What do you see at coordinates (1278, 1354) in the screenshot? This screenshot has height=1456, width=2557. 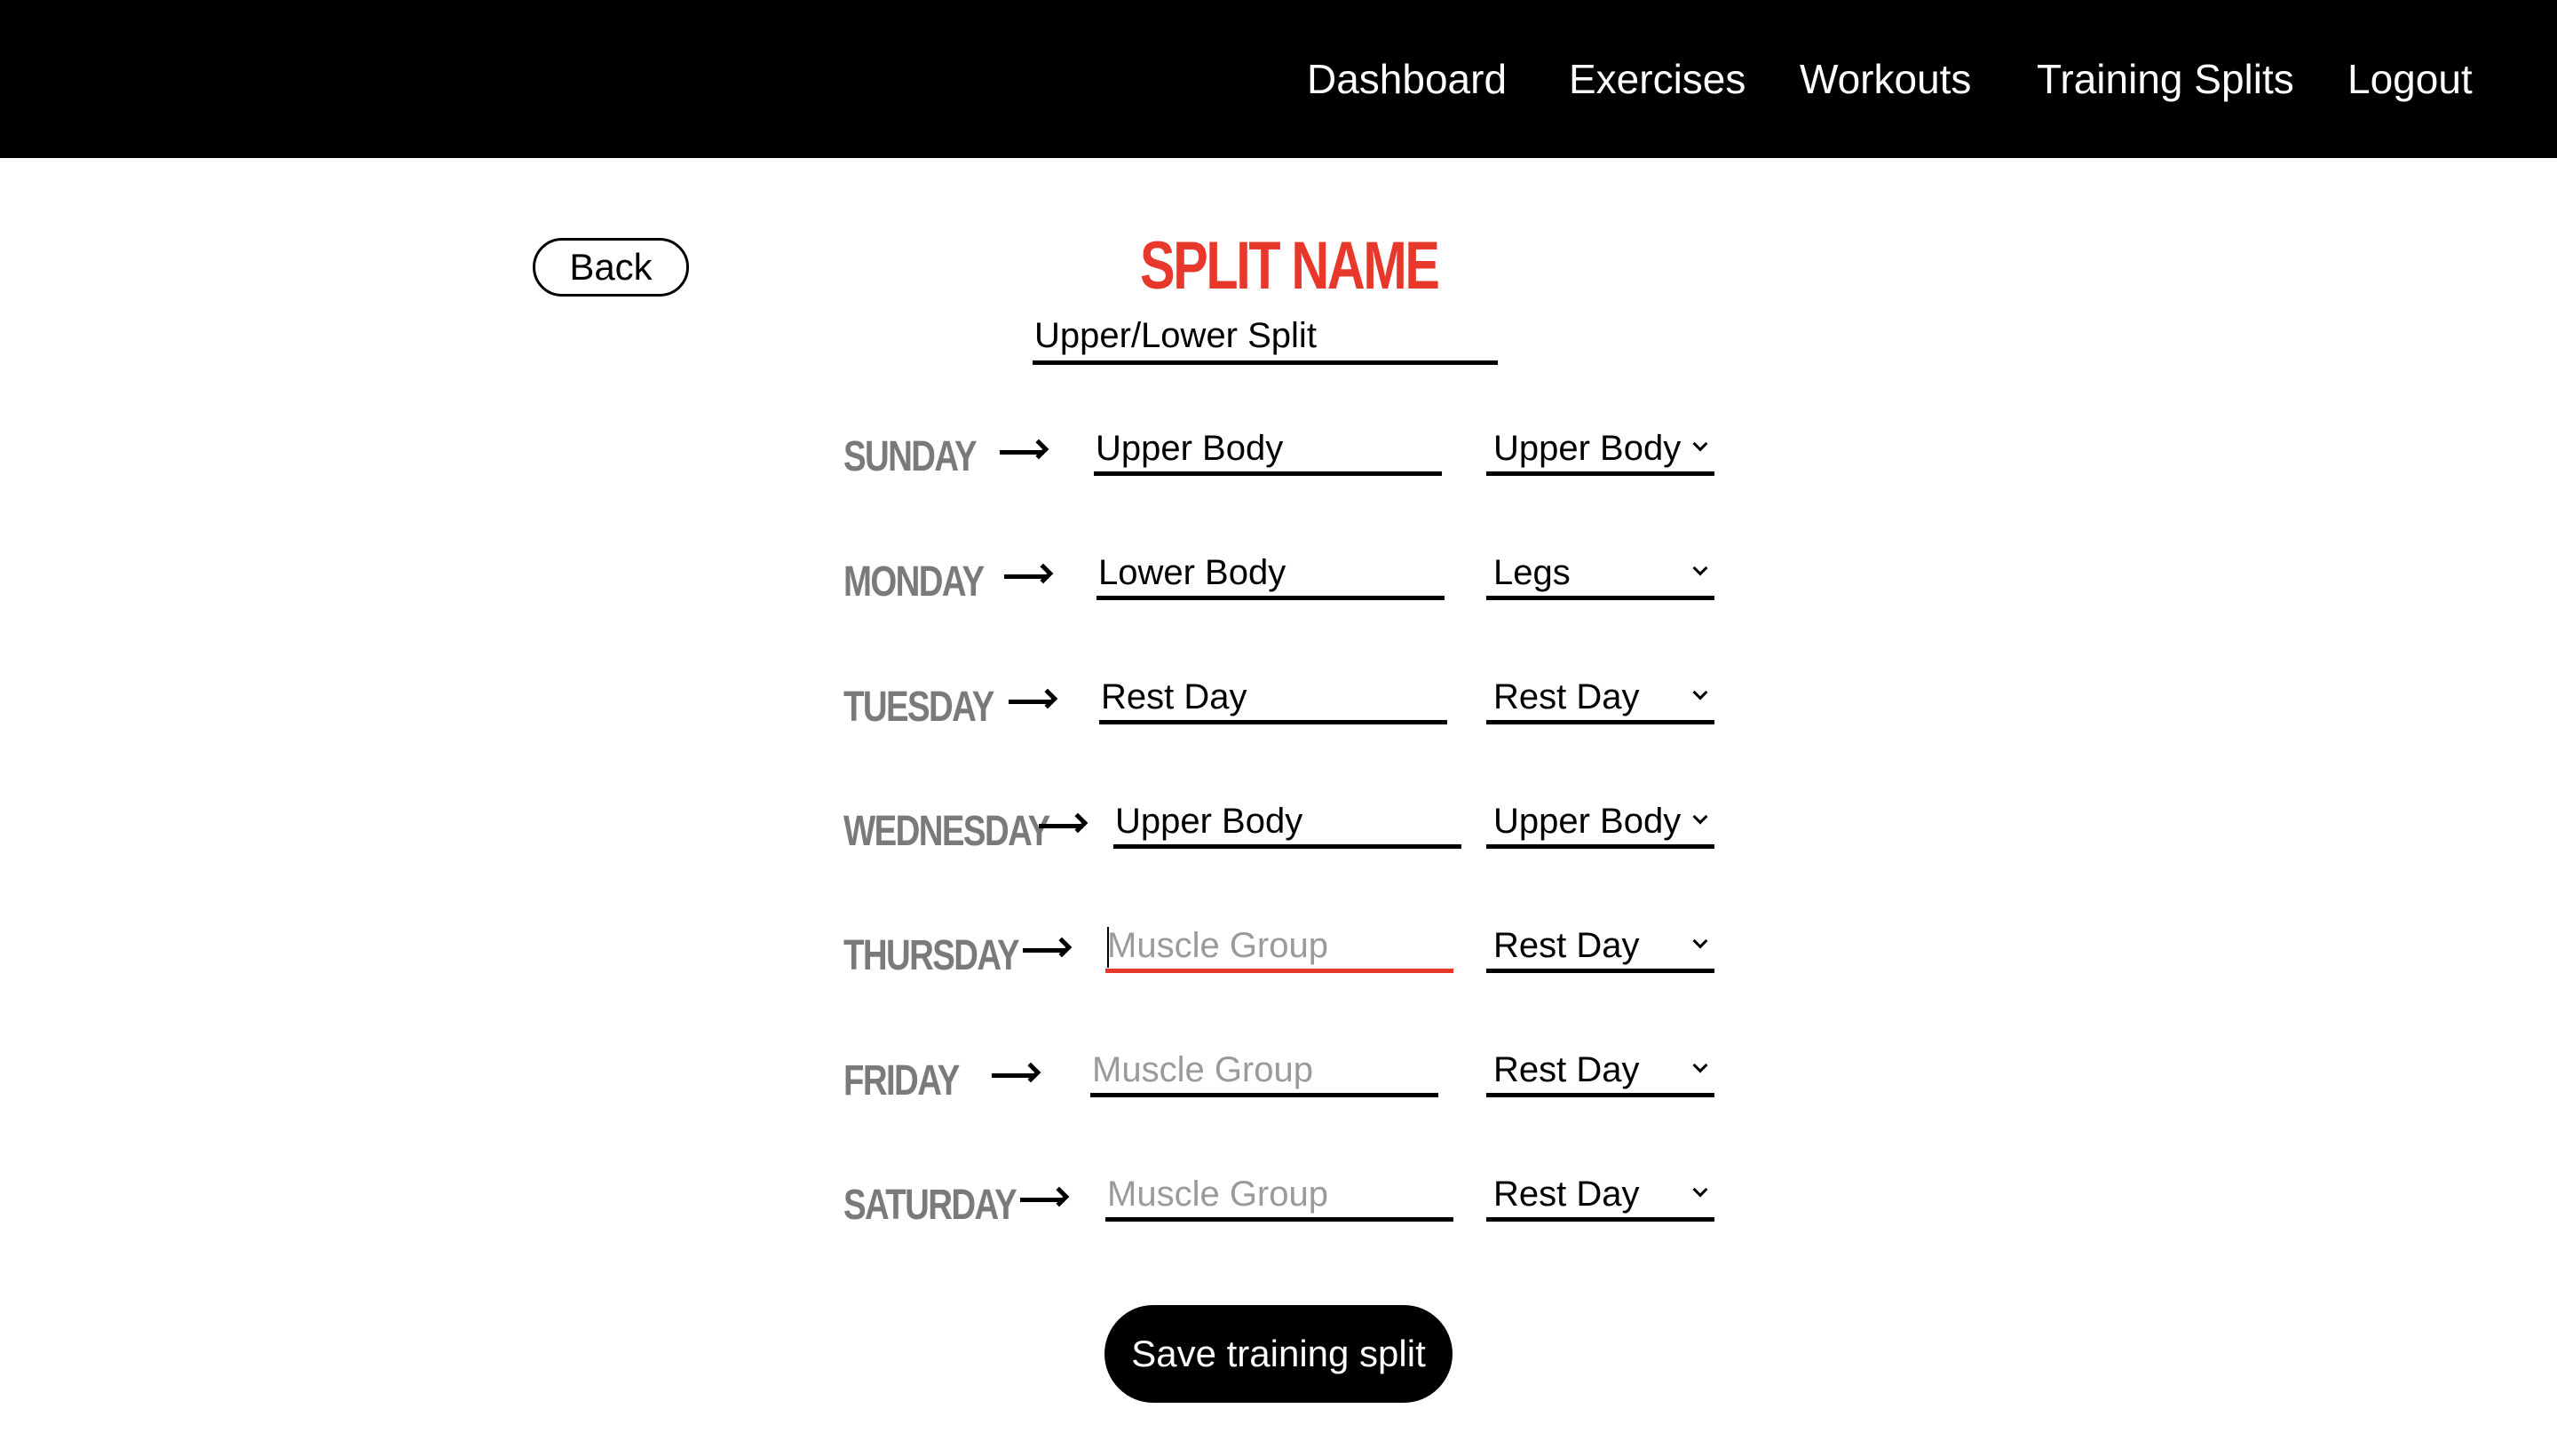 I see `save-training-split-button: Save training split` at bounding box center [1278, 1354].